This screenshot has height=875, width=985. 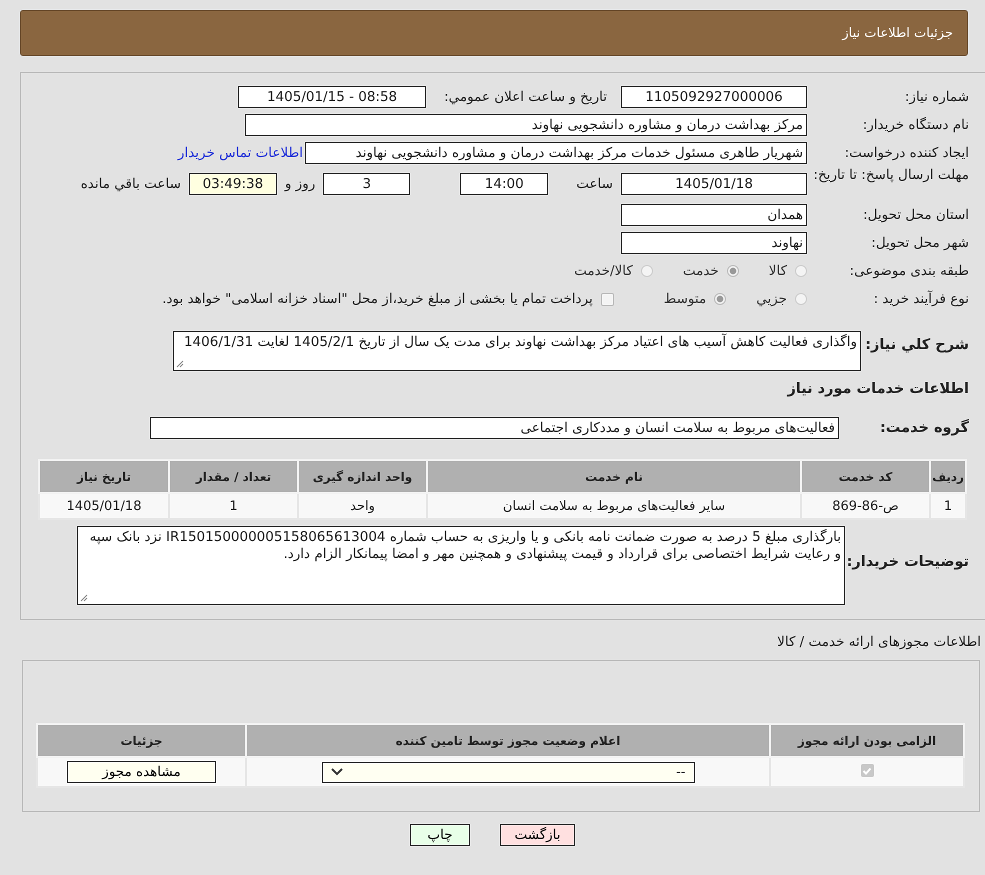 What do you see at coordinates (865, 476) in the screenshot?
I see `column-header: کد خدمت` at bounding box center [865, 476].